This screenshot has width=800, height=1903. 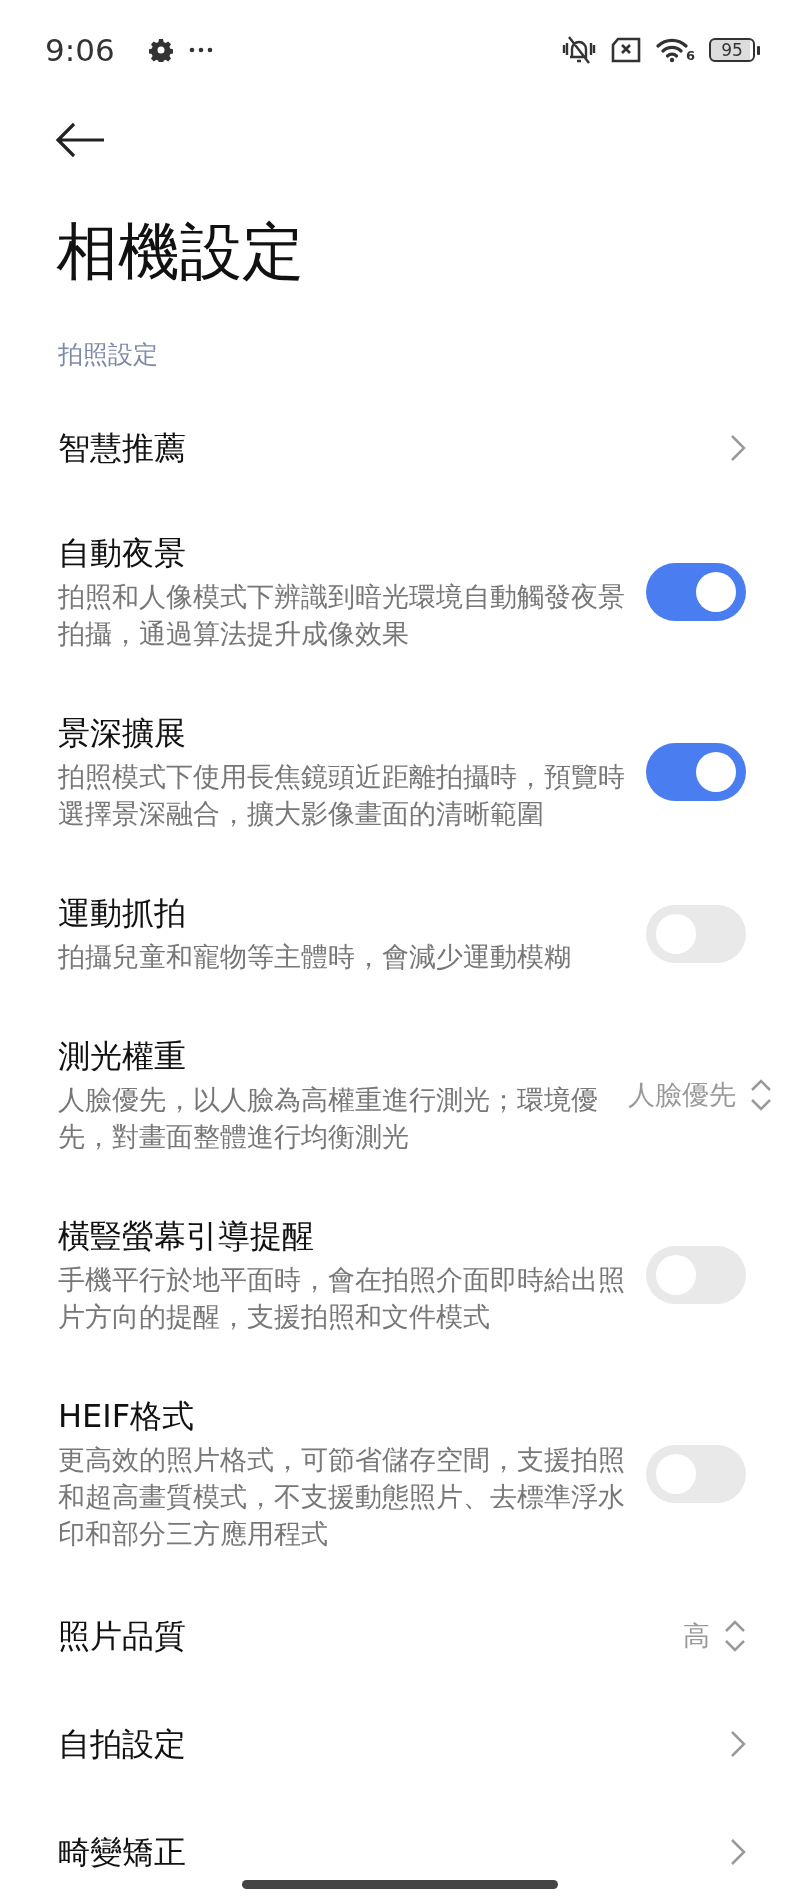 I want to click on setting-value: 高, so click(x=696, y=1636).